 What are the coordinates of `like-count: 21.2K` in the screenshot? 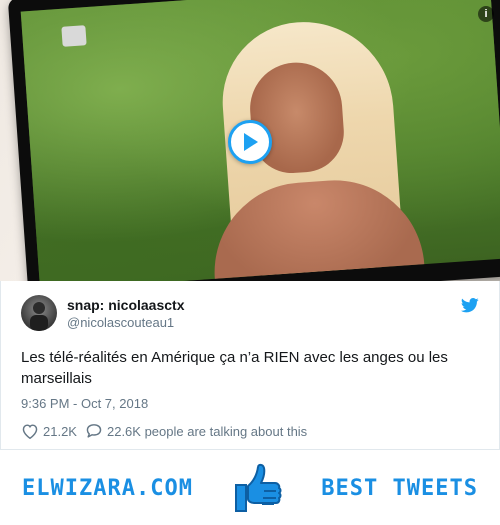 It's located at (60, 431).